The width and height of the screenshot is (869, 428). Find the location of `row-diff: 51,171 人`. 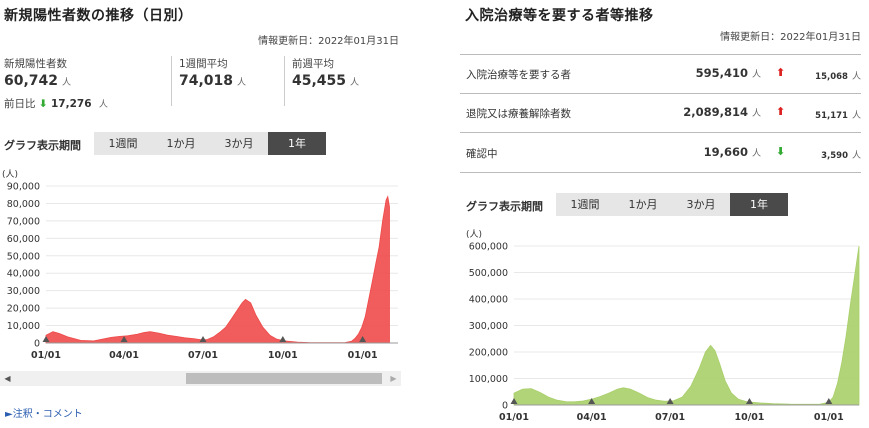

row-diff: 51,171 人 is located at coordinates (838, 114).